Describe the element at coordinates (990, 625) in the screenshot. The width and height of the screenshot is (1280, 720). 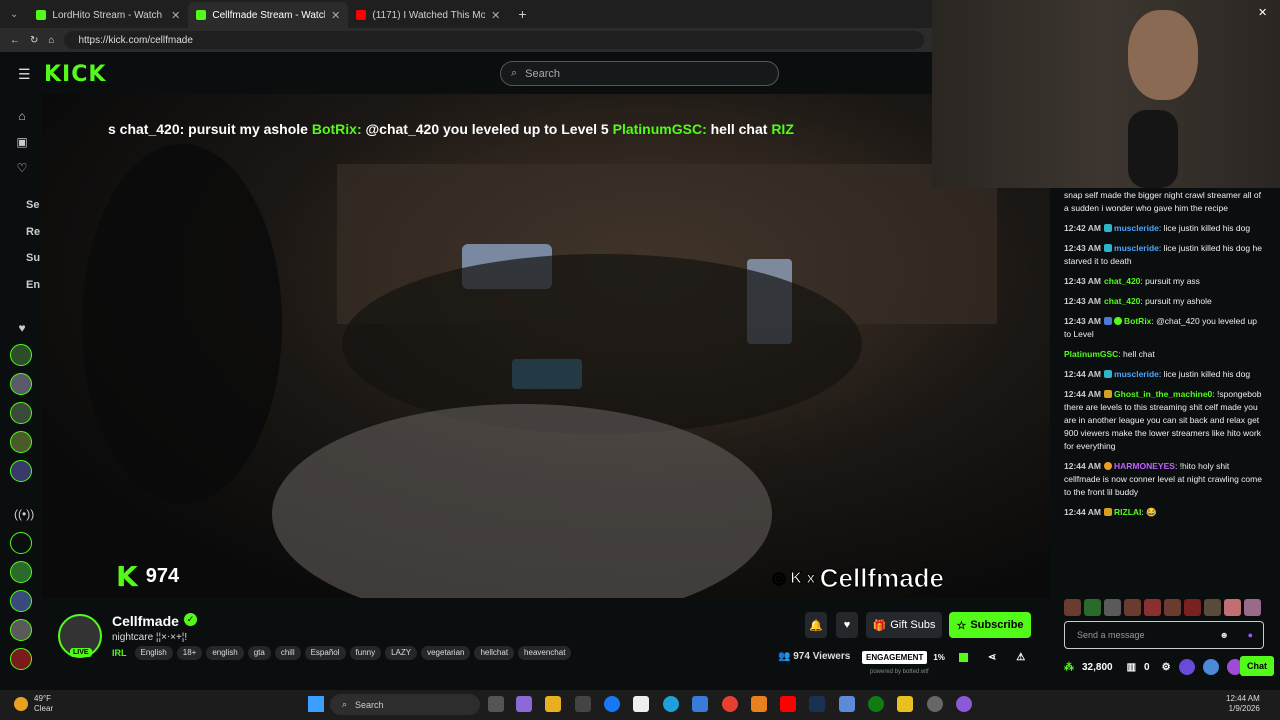
I see `subscribe-button: ☆ Subscribe` at that location.